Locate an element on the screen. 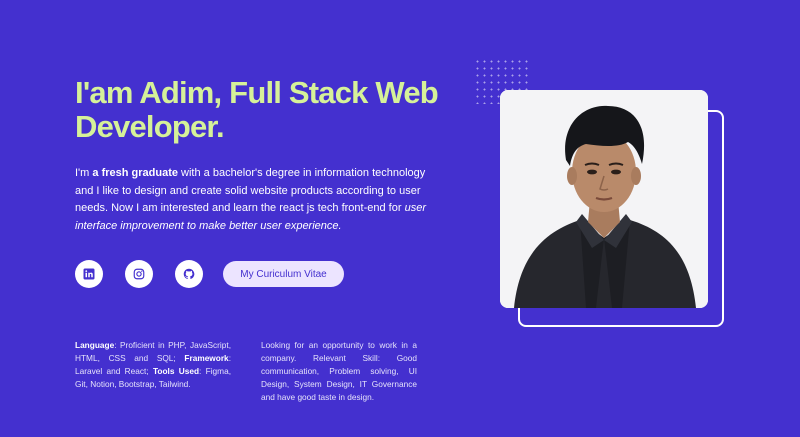 The height and width of the screenshot is (437, 800). github-icon is located at coordinates (189, 274).